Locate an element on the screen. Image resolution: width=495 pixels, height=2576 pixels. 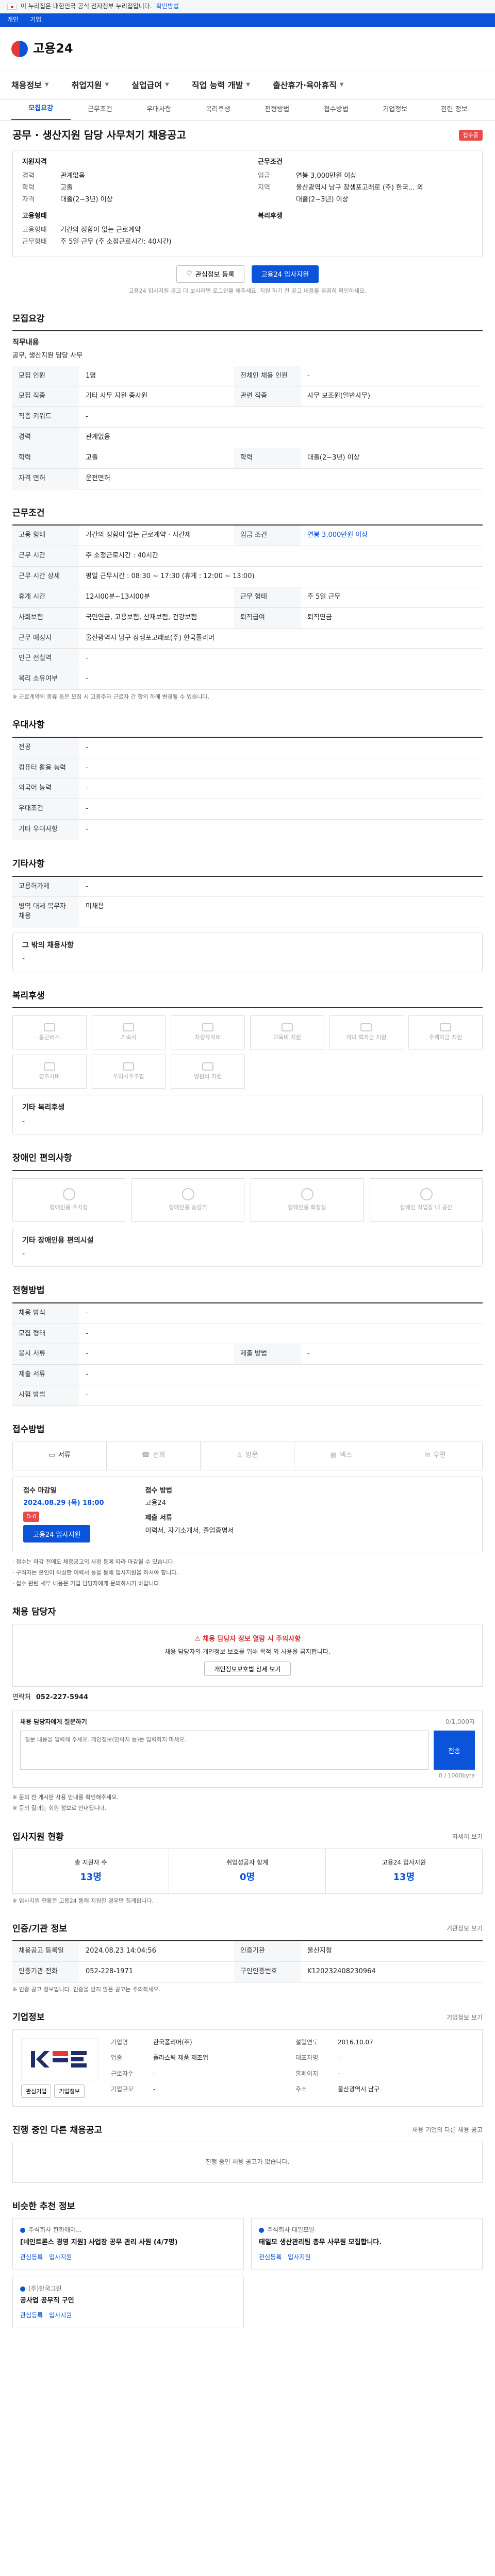
disability-item: 장애인용 화장실 is located at coordinates (307, 1200).